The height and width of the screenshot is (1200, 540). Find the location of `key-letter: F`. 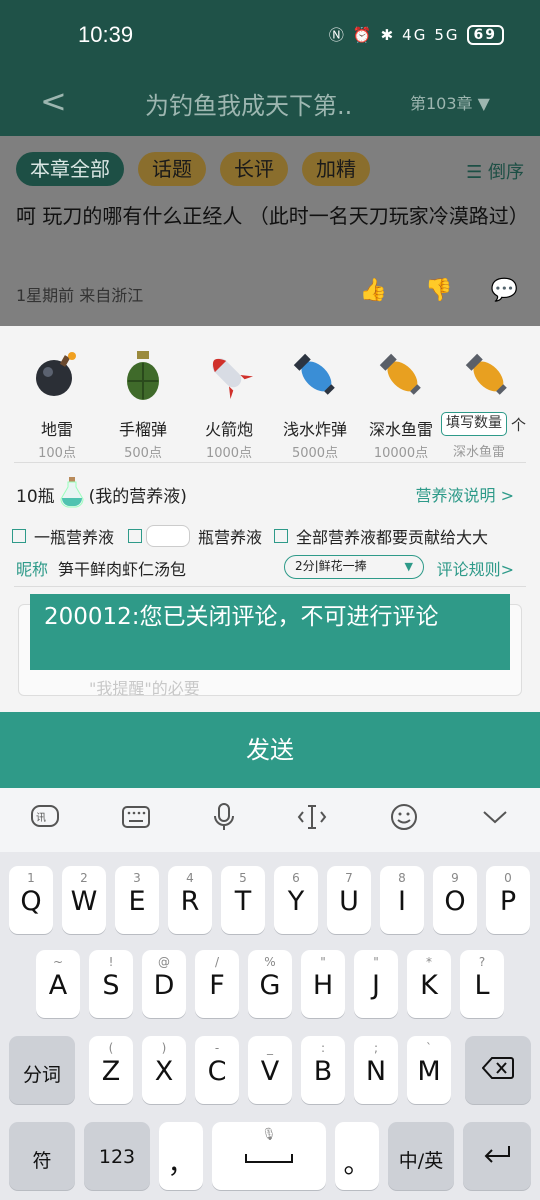

key-letter: F is located at coordinates (217, 985).